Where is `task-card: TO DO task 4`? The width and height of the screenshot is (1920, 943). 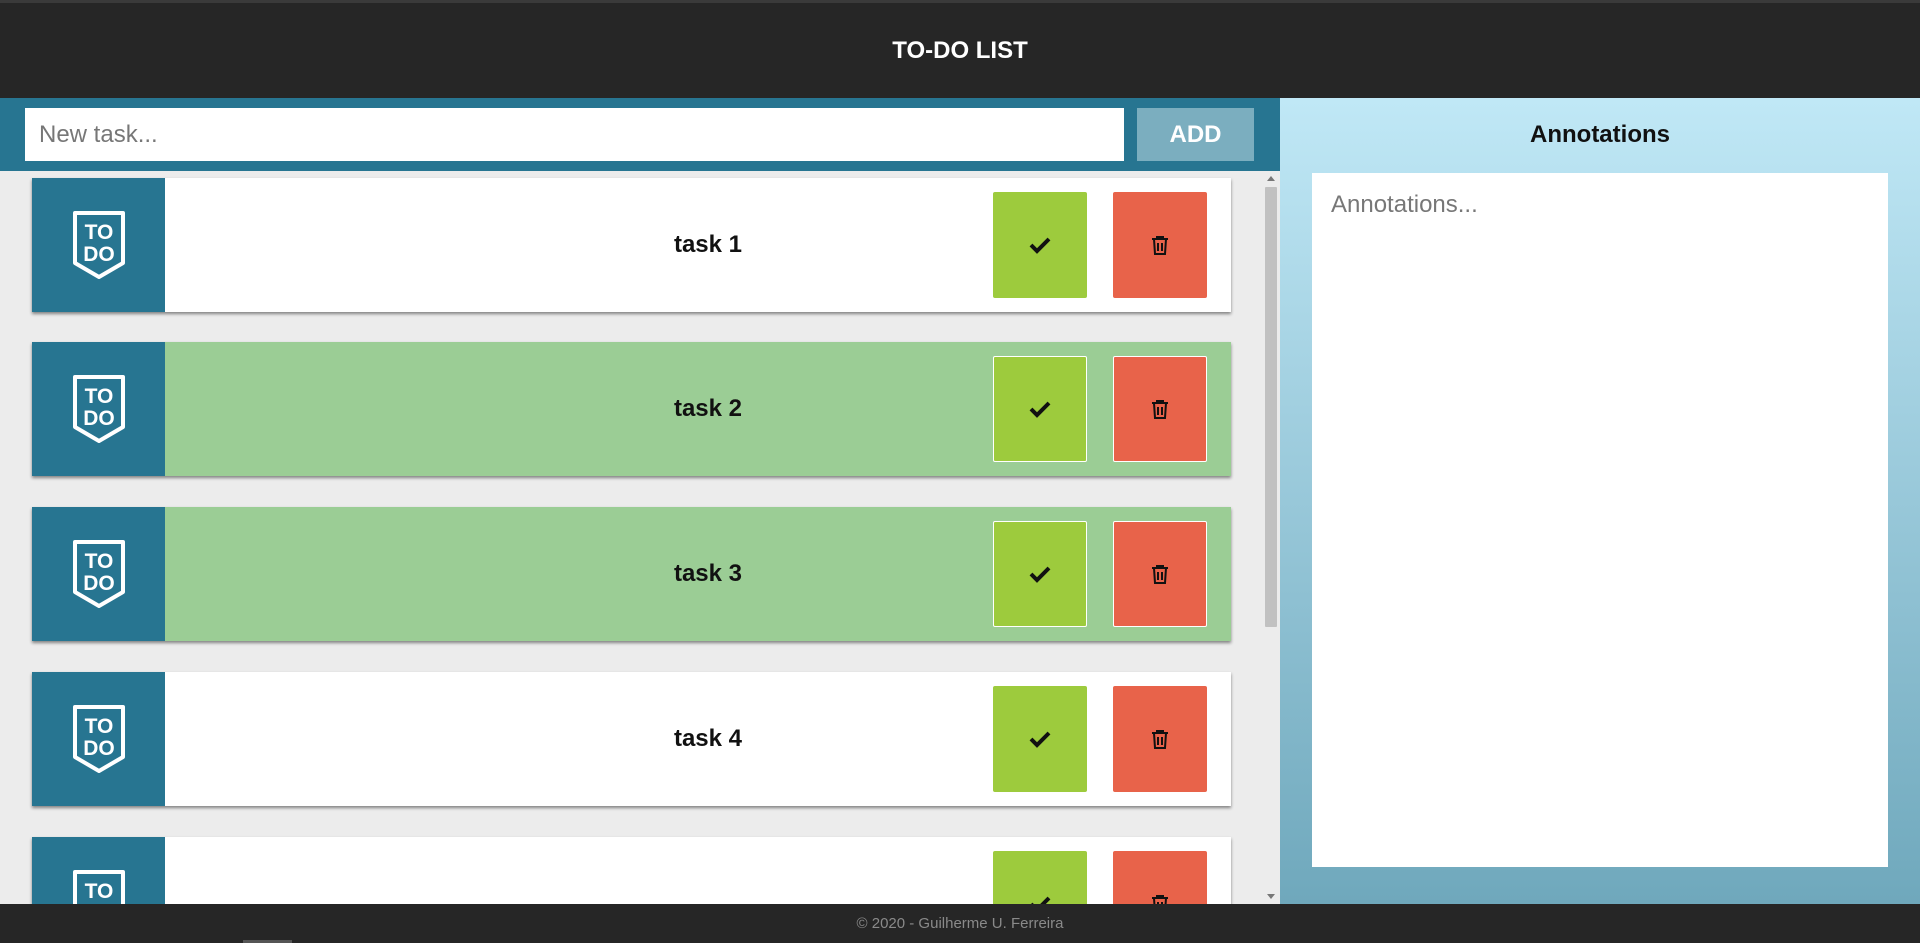 task-card: TO DO task 4 is located at coordinates (631, 739).